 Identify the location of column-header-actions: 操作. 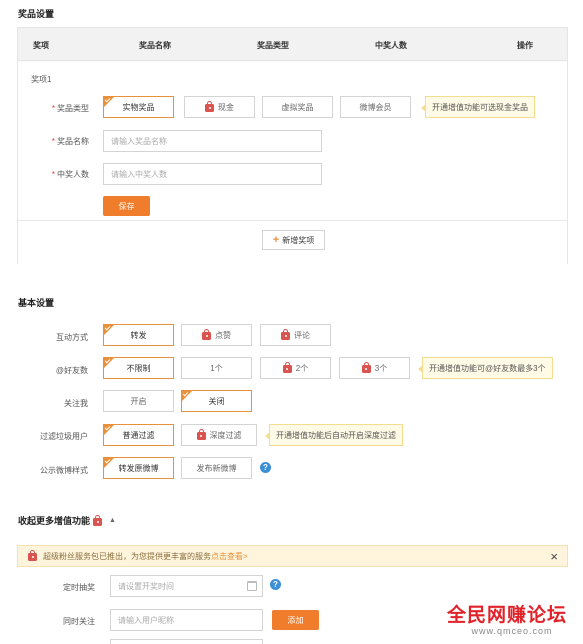
(525, 45).